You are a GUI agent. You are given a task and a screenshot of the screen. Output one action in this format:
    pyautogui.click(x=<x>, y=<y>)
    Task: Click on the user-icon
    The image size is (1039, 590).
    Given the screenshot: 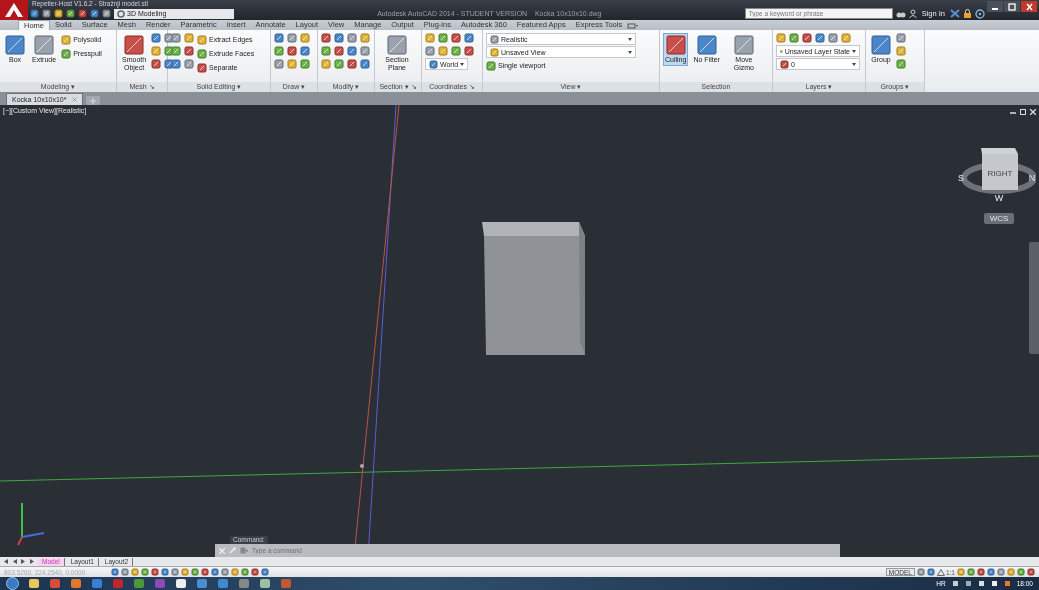 What is the action you would take?
    pyautogui.click(x=912, y=13)
    